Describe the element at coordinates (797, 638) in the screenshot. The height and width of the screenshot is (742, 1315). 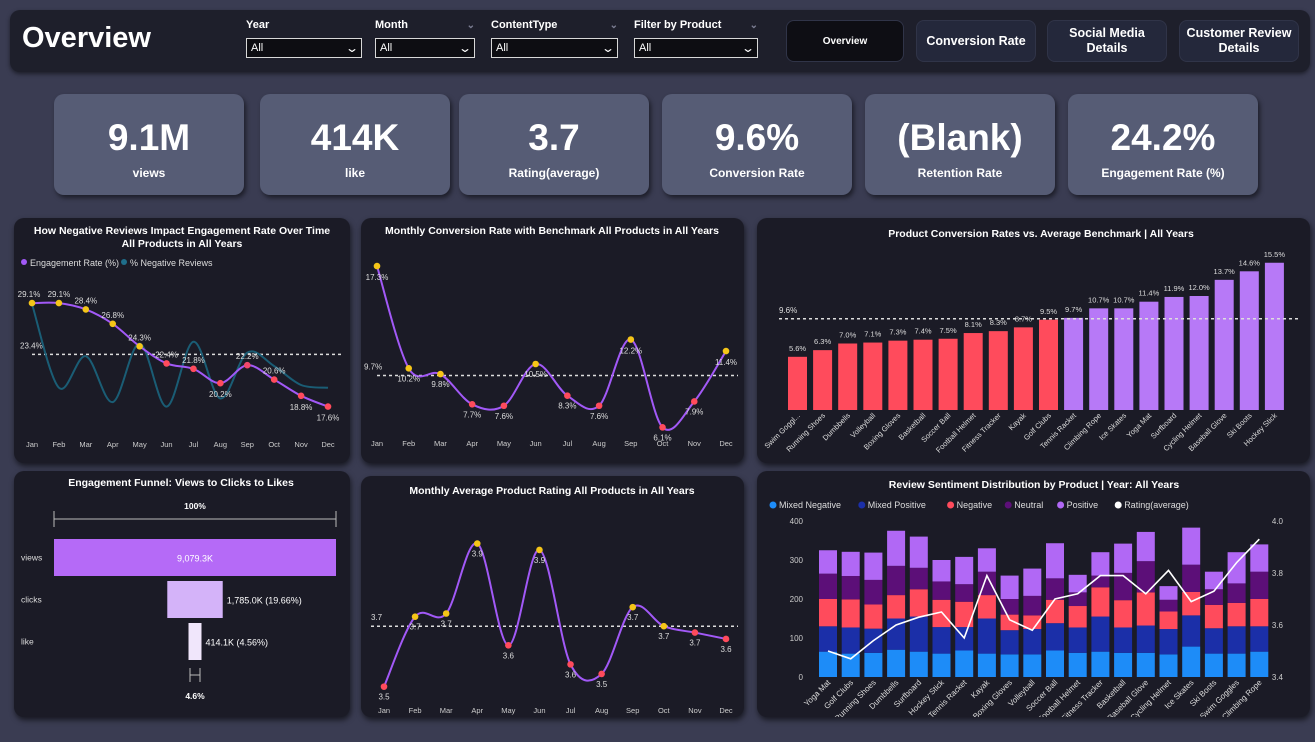
I see `y-tick-label: 100` at that location.